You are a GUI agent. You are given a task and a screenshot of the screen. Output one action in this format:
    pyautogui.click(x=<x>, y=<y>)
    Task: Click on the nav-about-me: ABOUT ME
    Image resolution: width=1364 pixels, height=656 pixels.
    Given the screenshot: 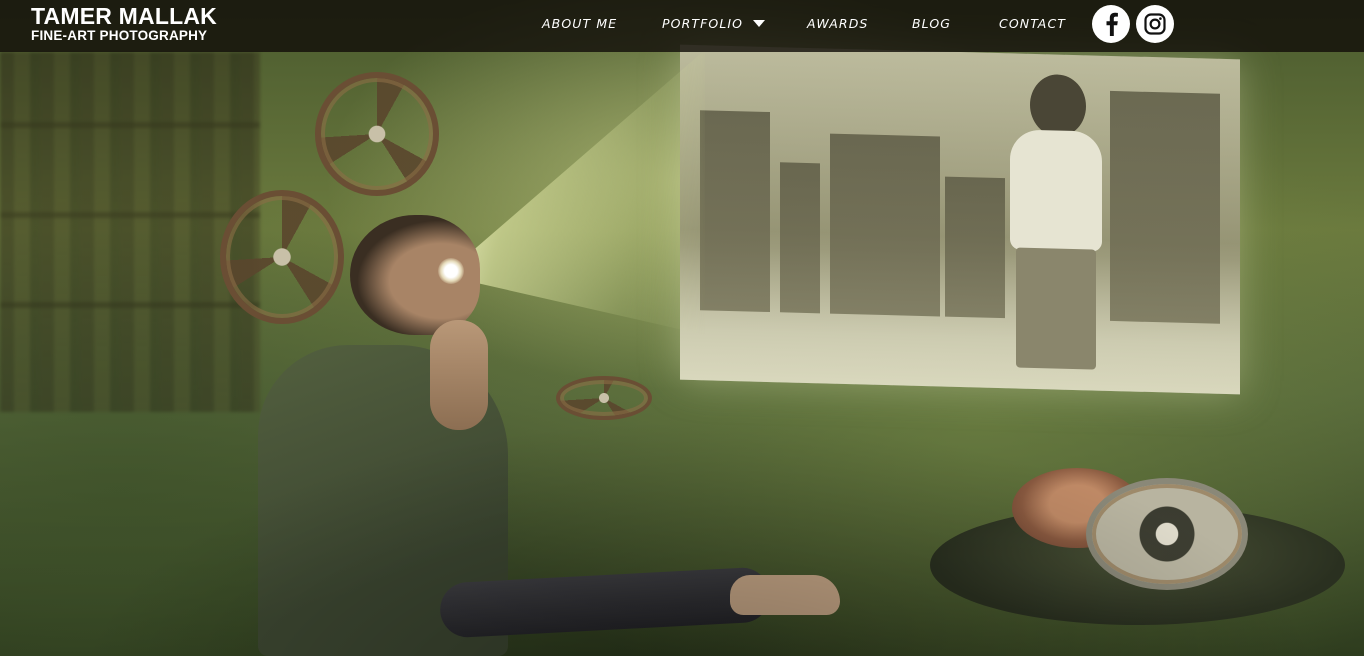 What is the action you would take?
    pyautogui.click(x=579, y=24)
    